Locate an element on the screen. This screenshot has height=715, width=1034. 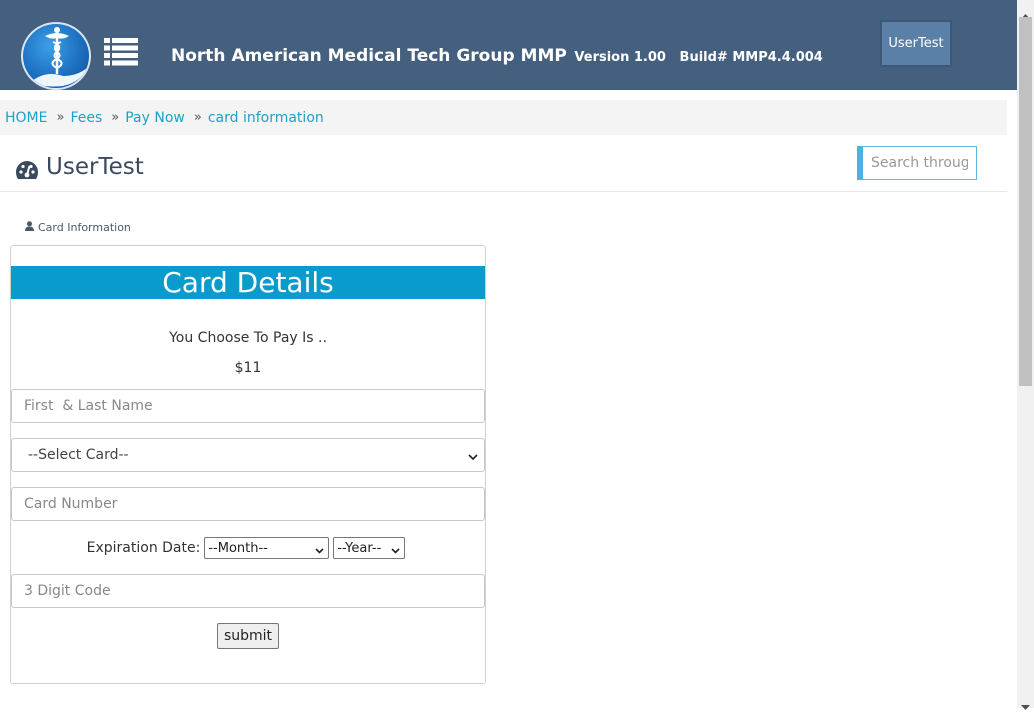
user-menu-button: UserTest is located at coordinates (916, 43).